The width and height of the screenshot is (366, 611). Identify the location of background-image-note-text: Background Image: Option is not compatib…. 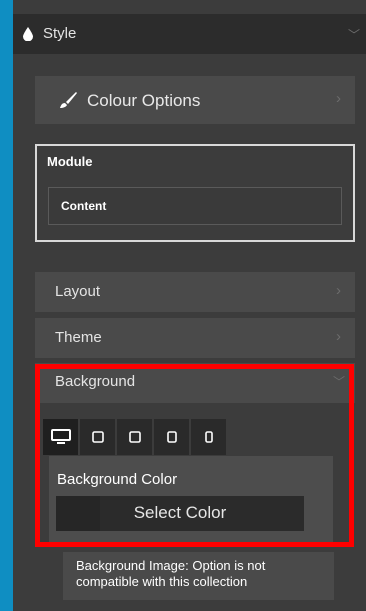
(171, 573).